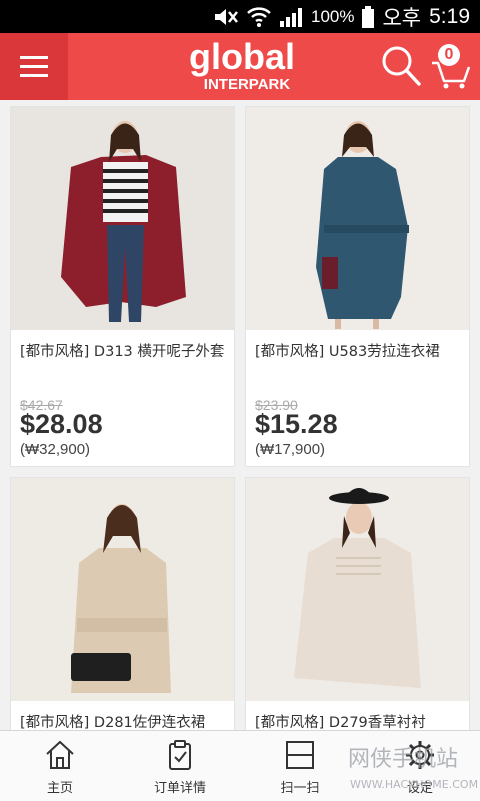 This screenshot has height=801, width=480. Describe the element at coordinates (259, 16) in the screenshot. I see `wifi-icon` at that location.